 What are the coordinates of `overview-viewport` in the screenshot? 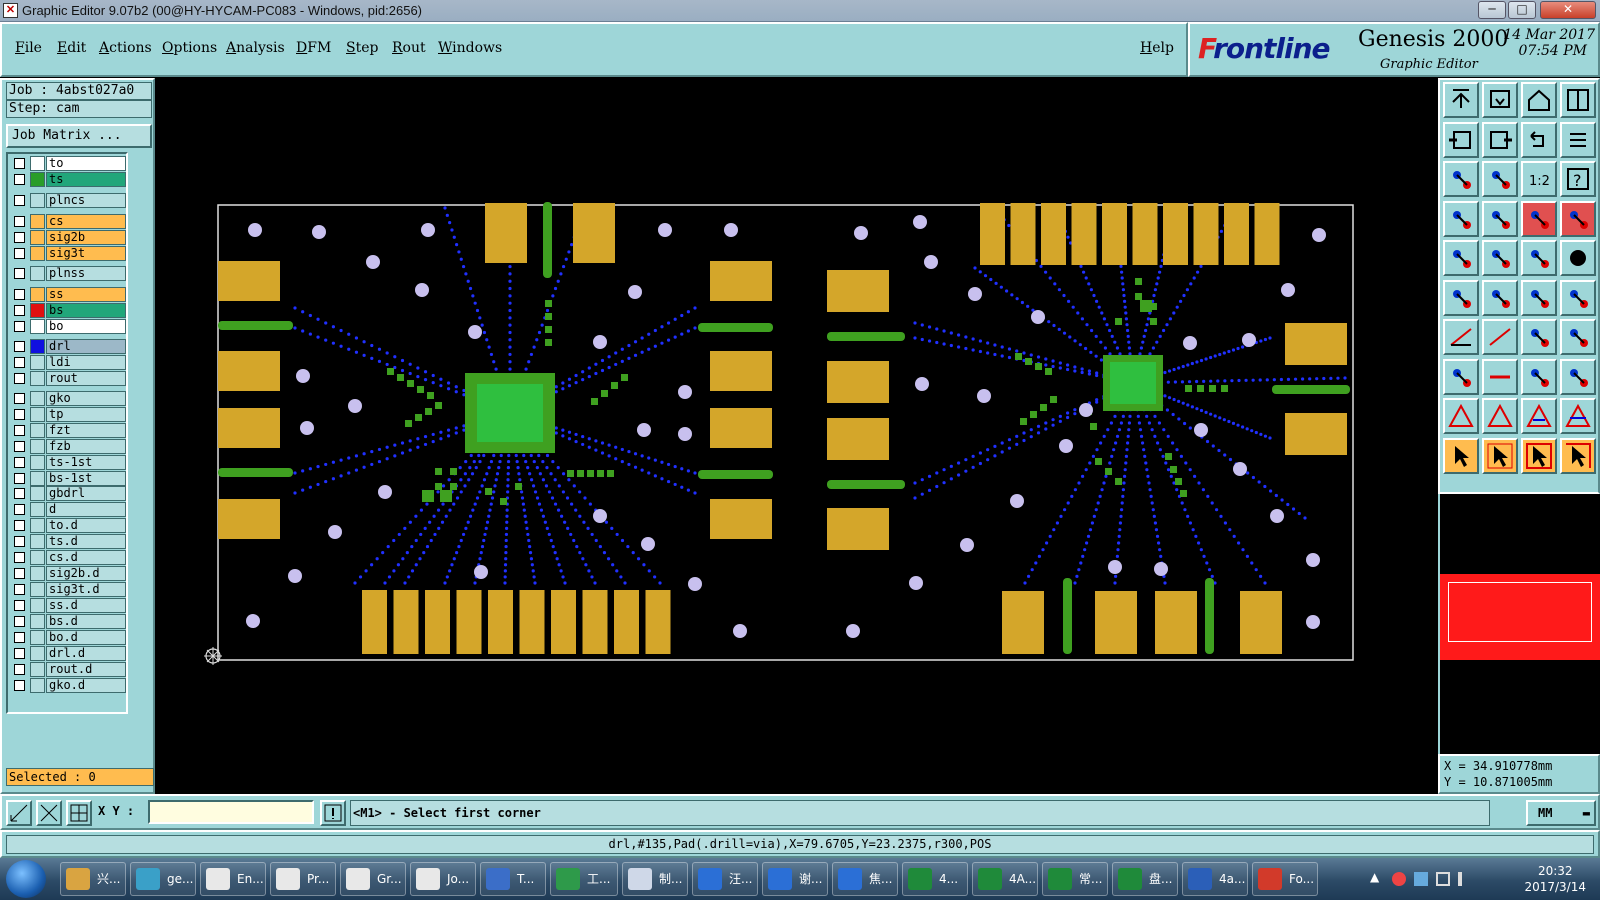 It's located at (1520, 612).